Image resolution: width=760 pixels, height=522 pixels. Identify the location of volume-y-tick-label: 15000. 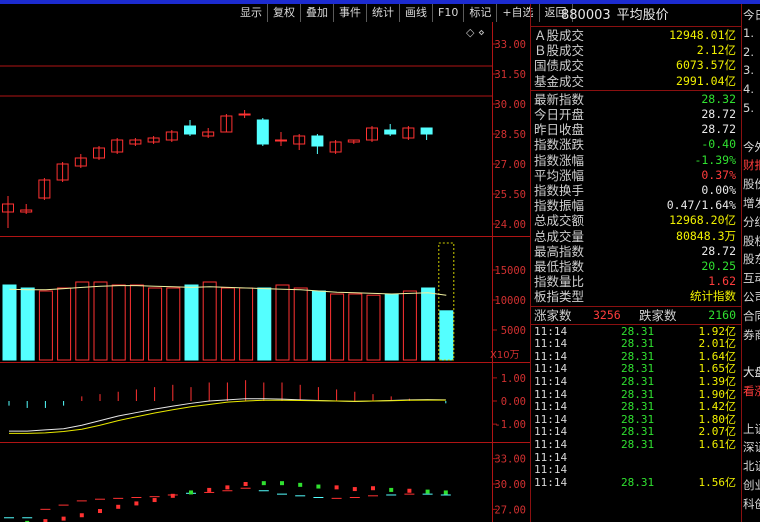
(510, 271).